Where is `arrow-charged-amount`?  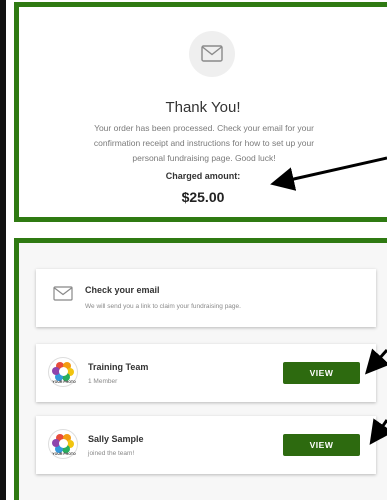 arrow-charged-amount is located at coordinates (328, 173).